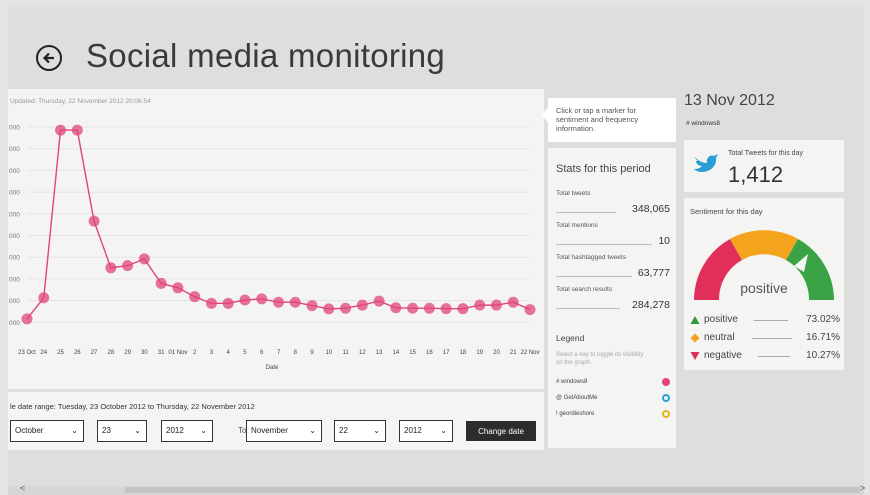  What do you see at coordinates (49, 58) in the screenshot?
I see `back-button` at bounding box center [49, 58].